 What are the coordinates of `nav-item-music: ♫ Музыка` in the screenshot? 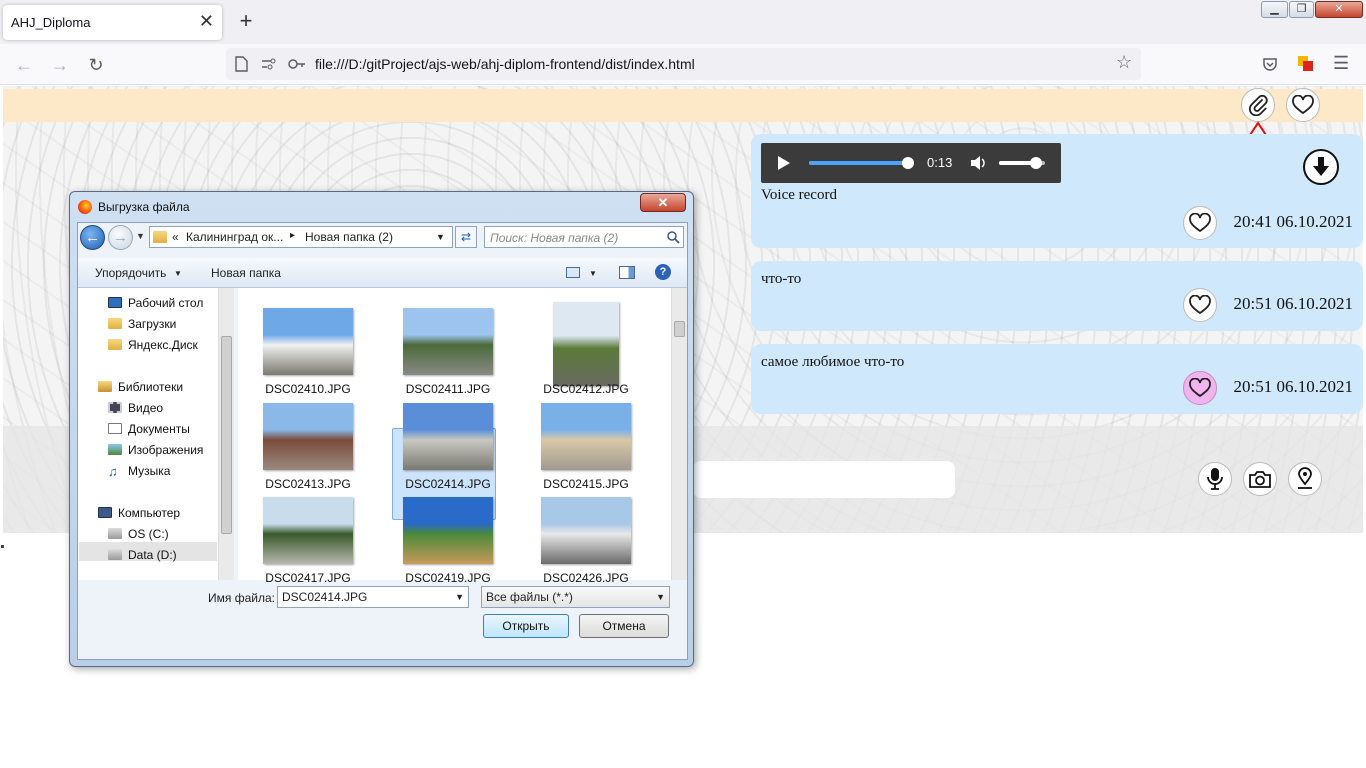 It's located at (139, 471).